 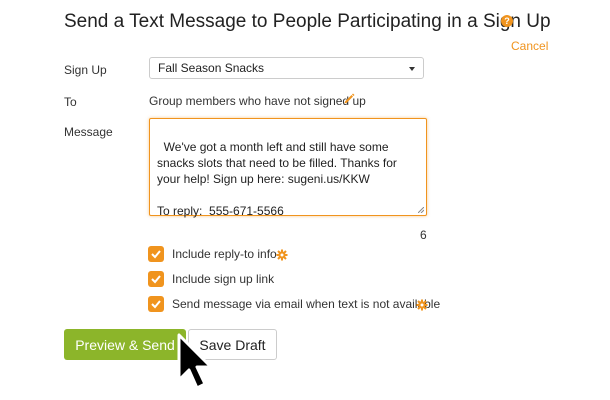 I want to click on chevron-down-icon, so click(x=412, y=69).